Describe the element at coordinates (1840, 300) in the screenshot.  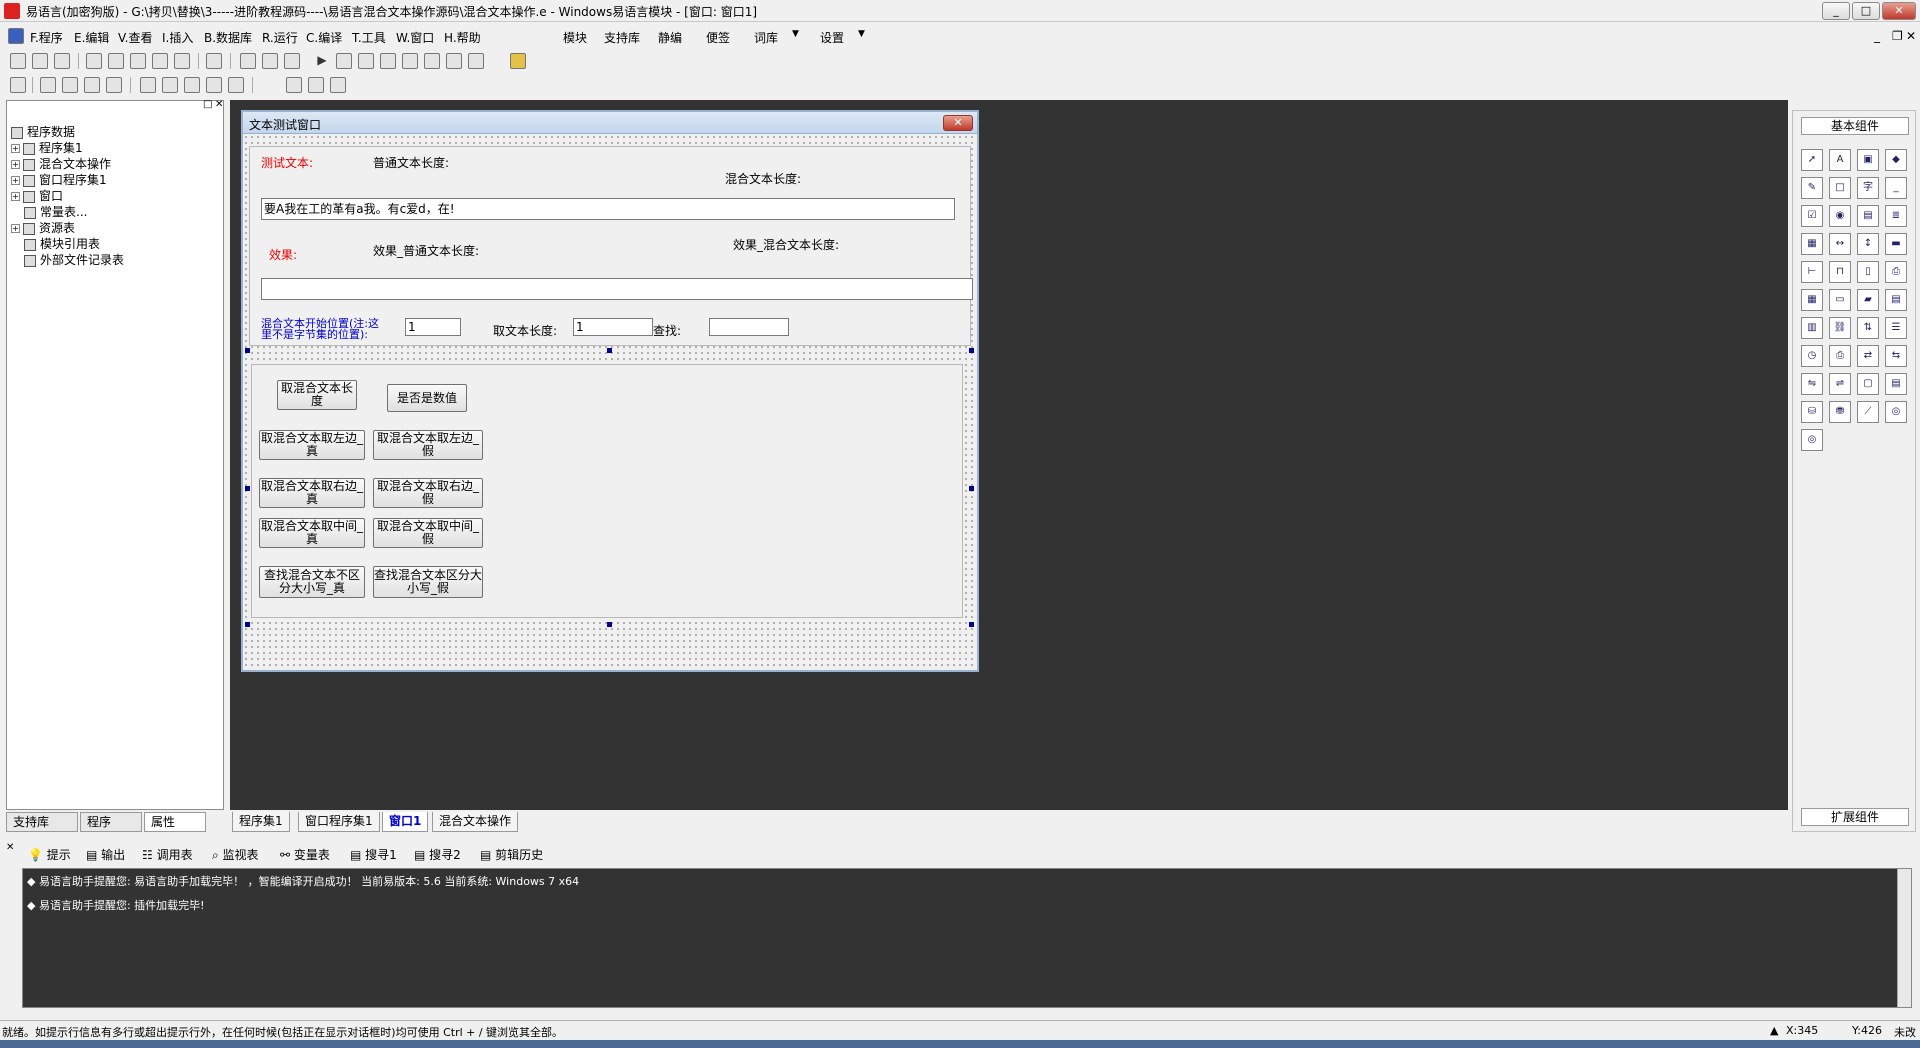
I see `drive-box-icon: ▭` at that location.